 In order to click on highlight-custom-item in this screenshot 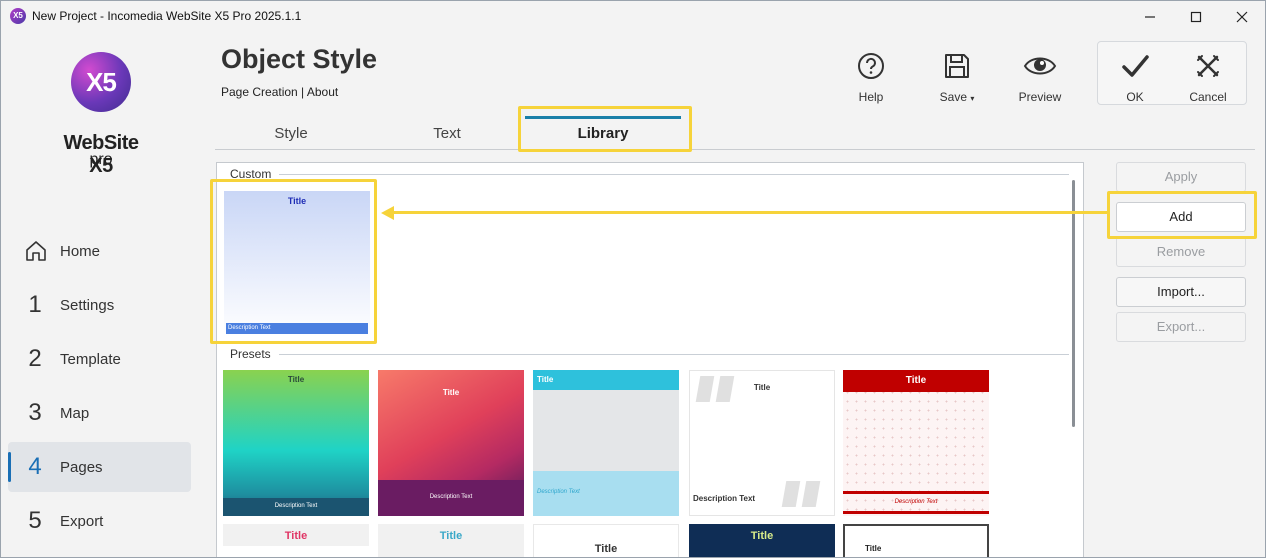, I will do `click(293, 261)`.